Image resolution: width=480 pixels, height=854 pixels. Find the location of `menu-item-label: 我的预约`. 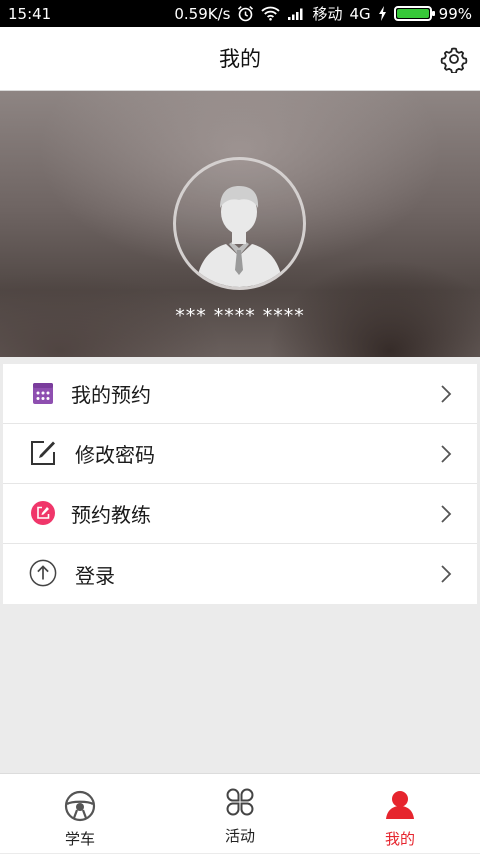

menu-item-label: 我的预约 is located at coordinates (111, 395).